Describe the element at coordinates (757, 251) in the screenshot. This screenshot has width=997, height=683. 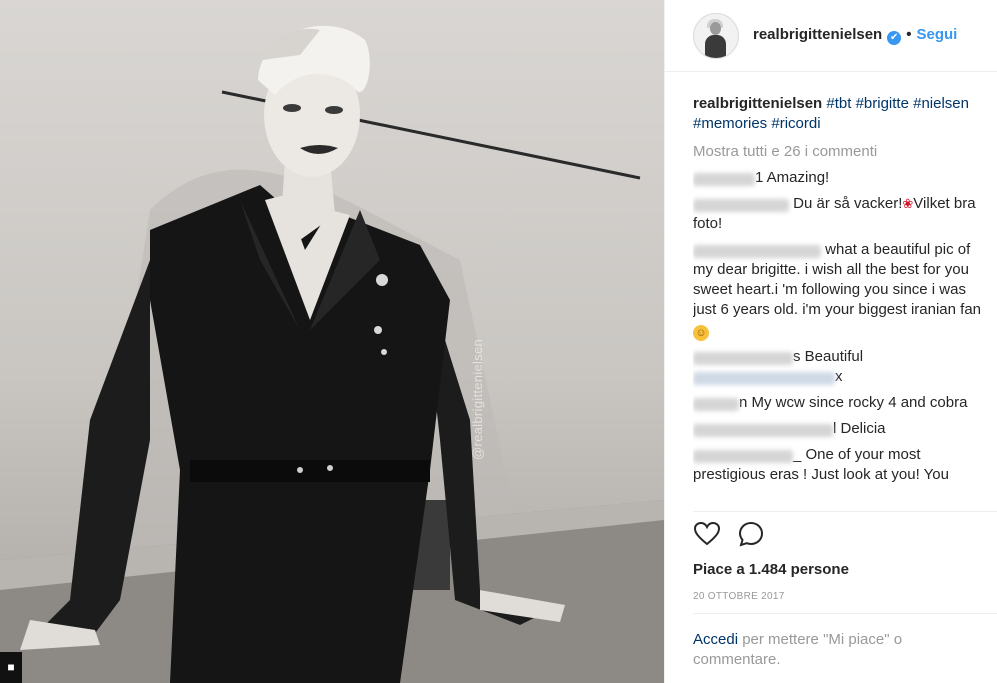
I see `comment-username-blurred: xxxxxxxxxxxxxxxxxxx` at that location.